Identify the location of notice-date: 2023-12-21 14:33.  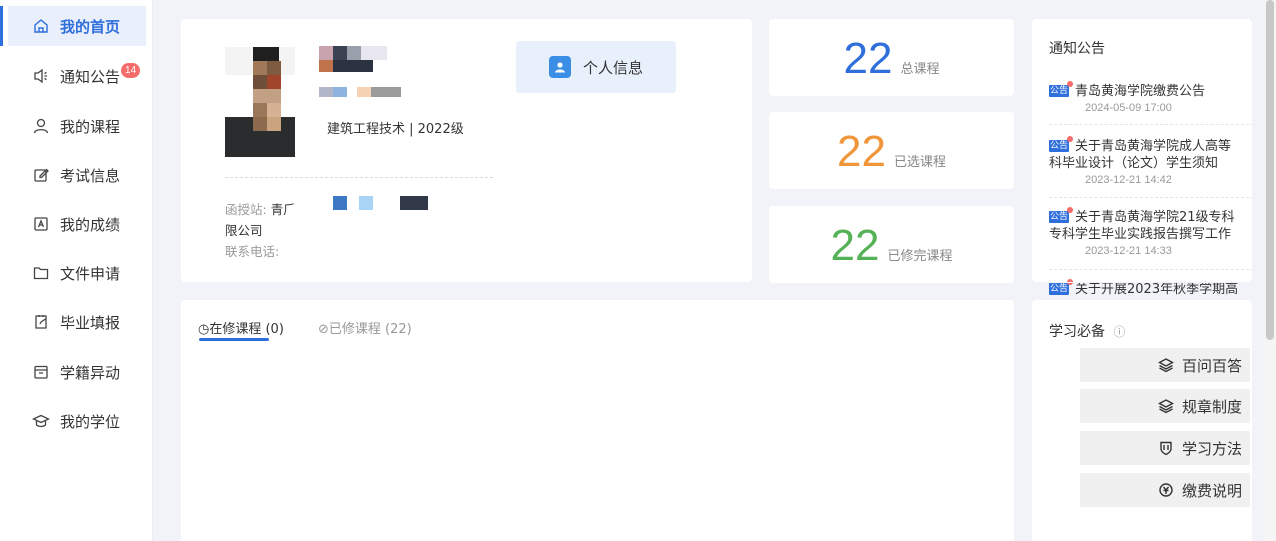
(1128, 251).